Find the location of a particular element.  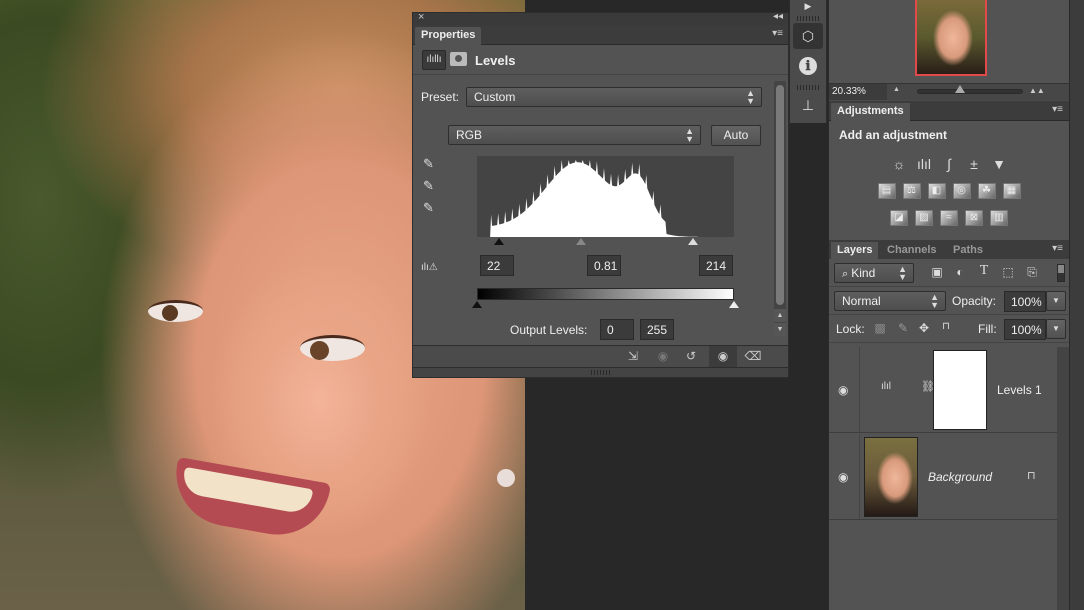

properties-panel-titlebar: × ◂◂ is located at coordinates (600, 18).